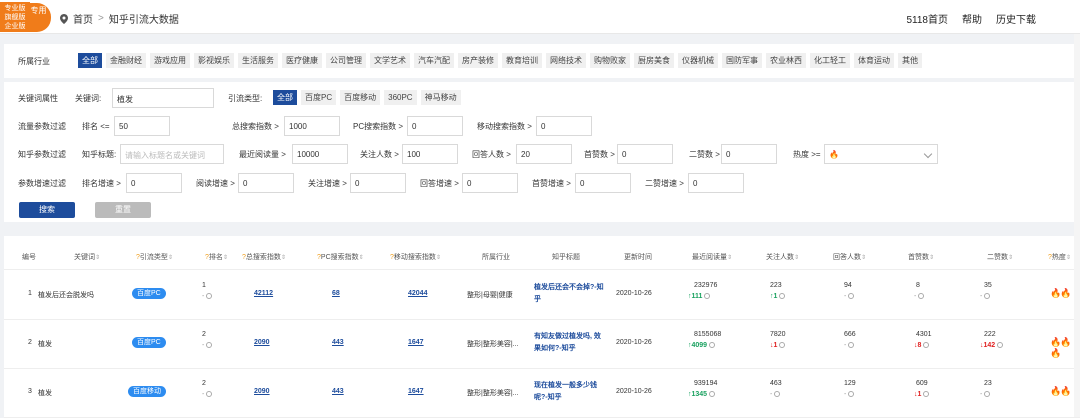 Image resolution: width=1080 pixels, height=418 pixels. Describe the element at coordinates (285, 97) in the screenshot. I see `type-chip: 全部` at that location.